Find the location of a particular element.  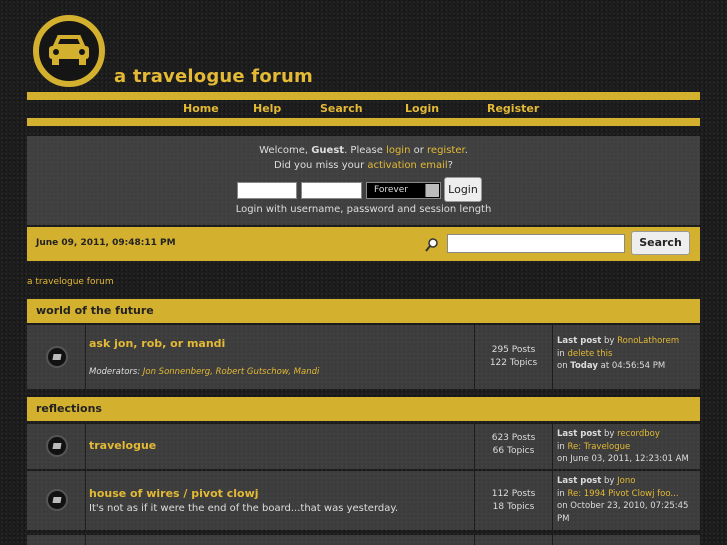

board-row is located at coordinates (363, 540).